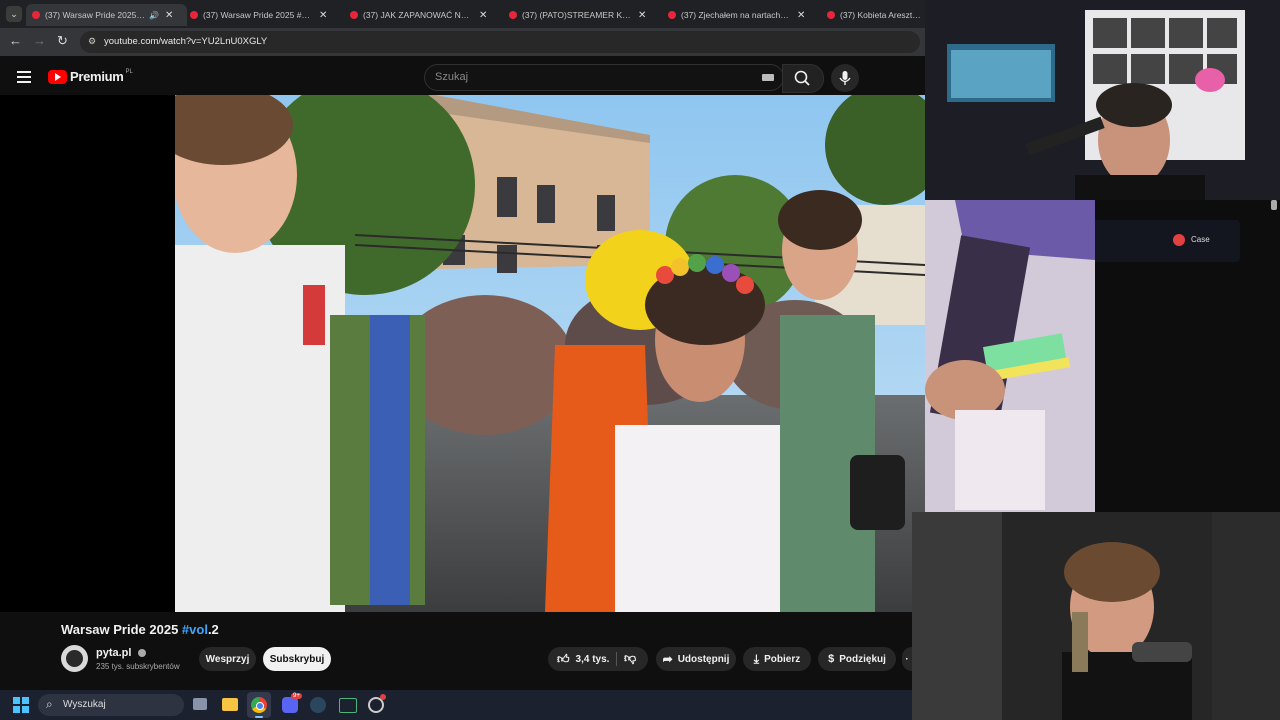  I want to click on channel-avatar, so click(74, 658).